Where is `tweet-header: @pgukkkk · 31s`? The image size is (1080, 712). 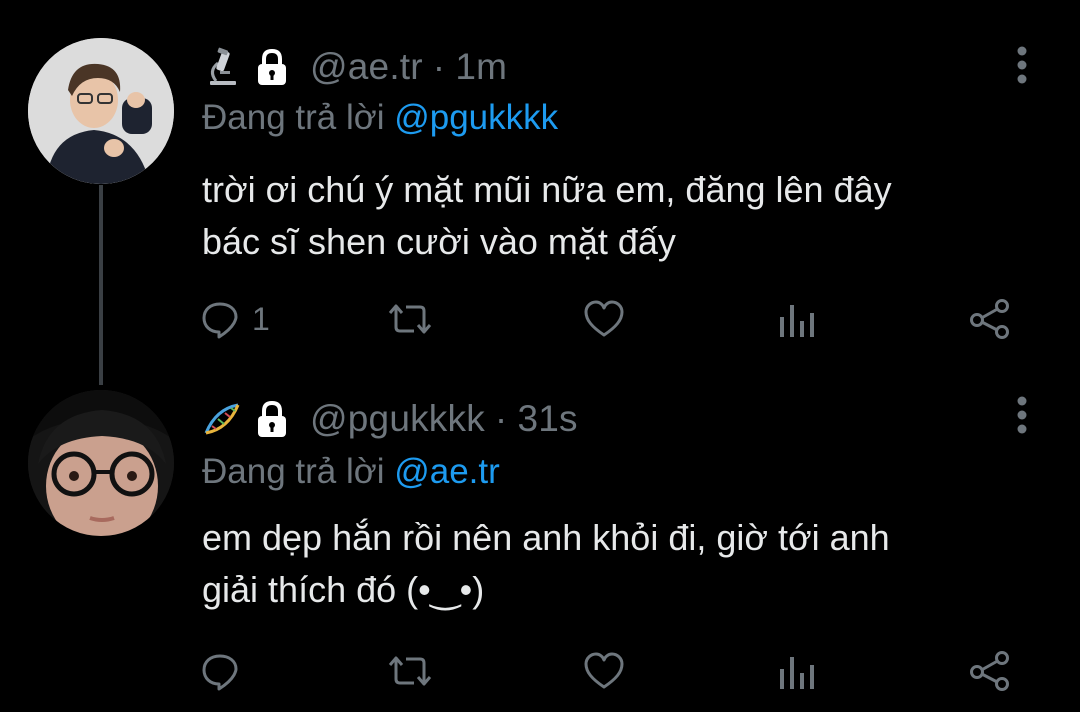 tweet-header: @pgukkkk · 31s is located at coordinates (390, 419).